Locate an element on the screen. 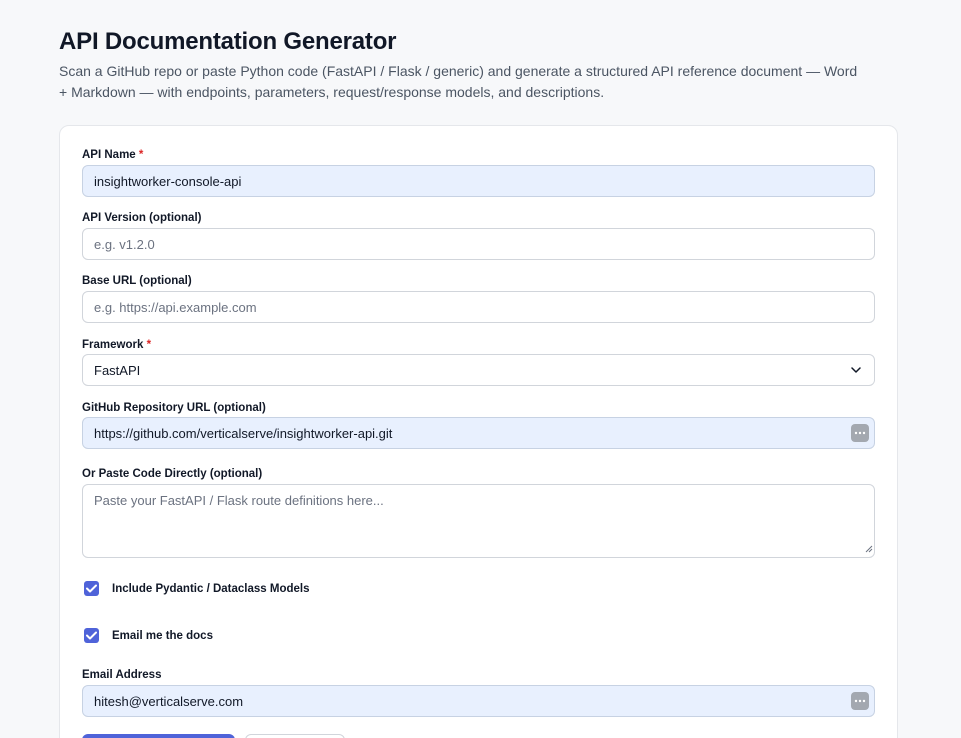  api-version-input: e.g. v1.2.0 is located at coordinates (478, 244).